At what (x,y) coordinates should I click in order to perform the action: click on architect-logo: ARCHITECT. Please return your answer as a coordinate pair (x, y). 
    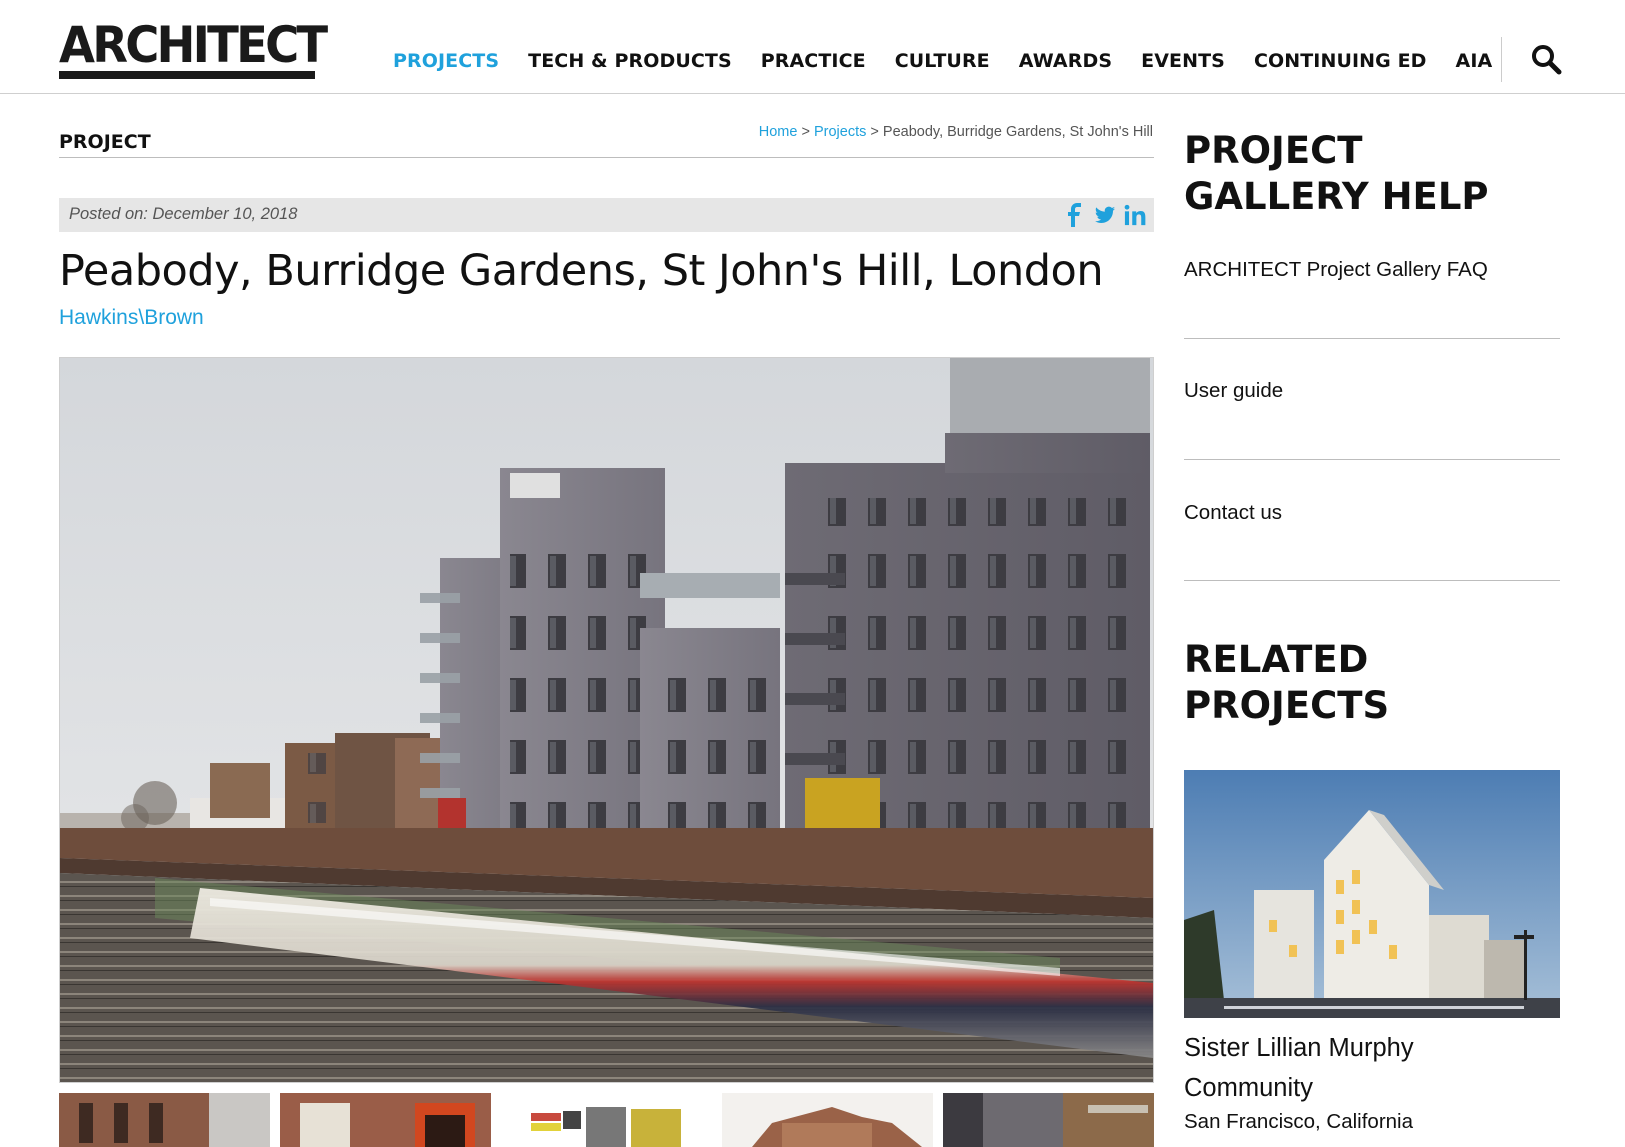
    Looking at the image, I should click on (193, 49).